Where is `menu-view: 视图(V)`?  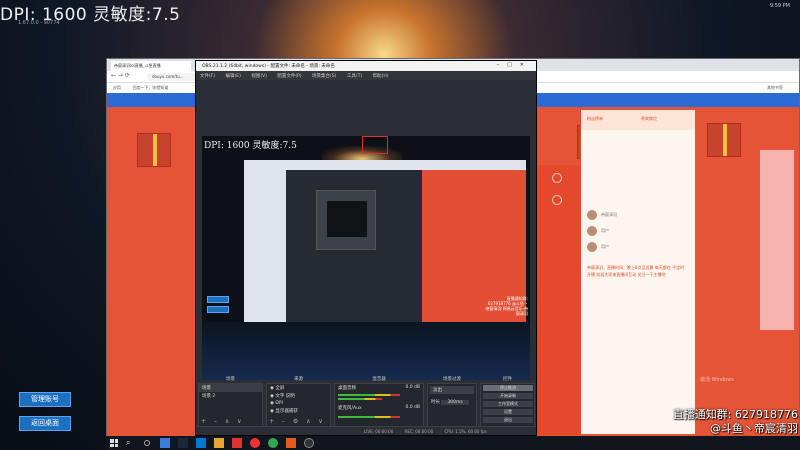
menu-view: 视图(V) is located at coordinates (259, 76).